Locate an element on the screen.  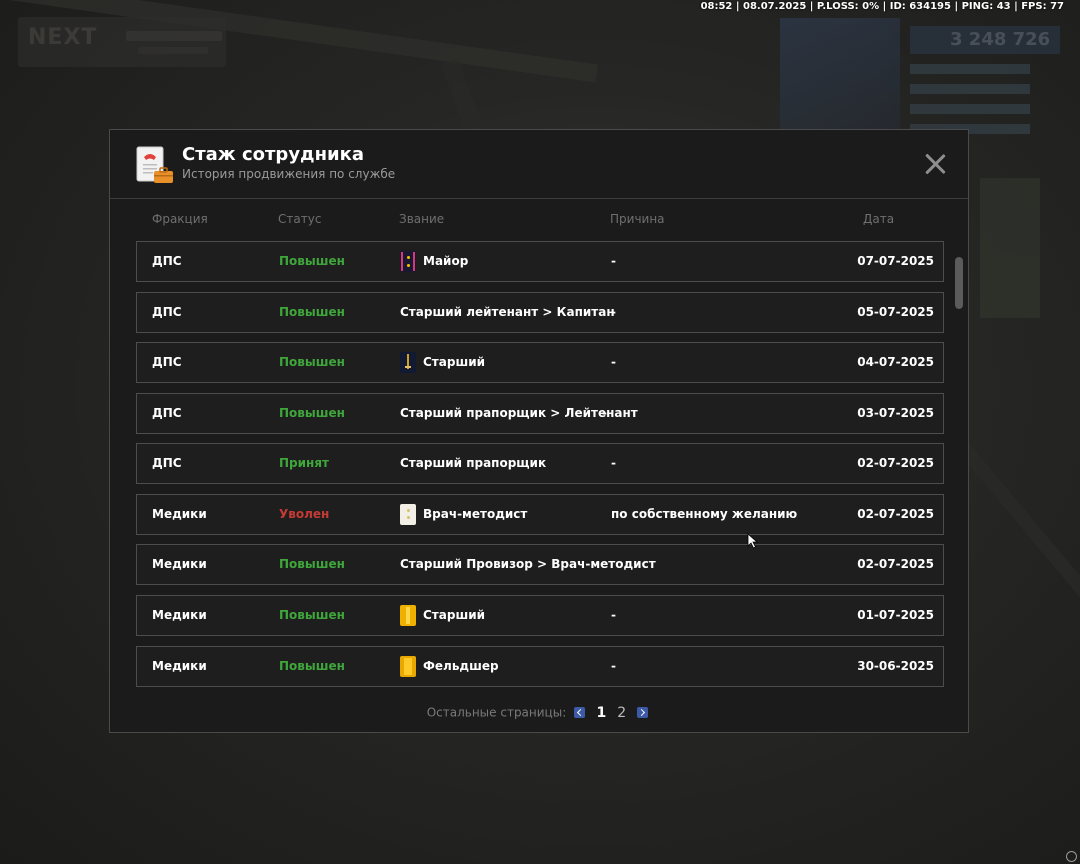
document-briefcase-icon is located at coordinates (154, 164).